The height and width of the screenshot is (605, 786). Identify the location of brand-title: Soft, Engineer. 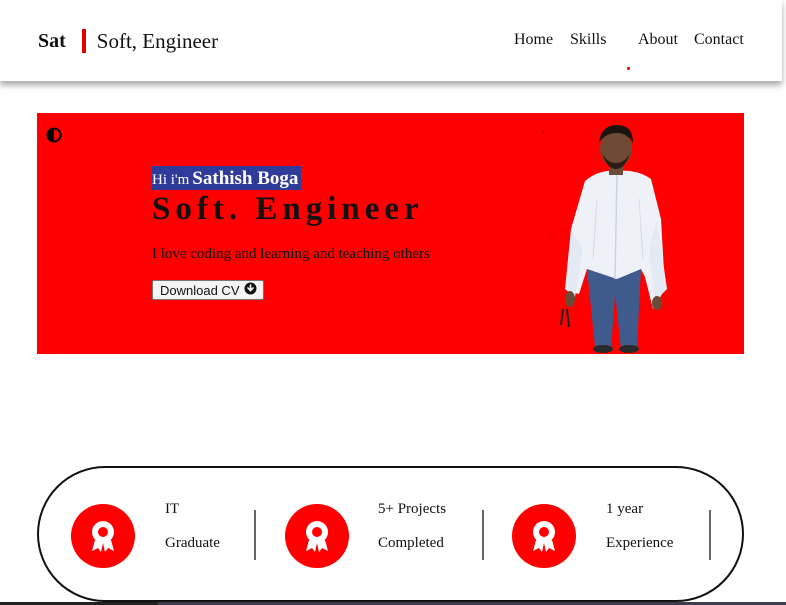
(157, 40).